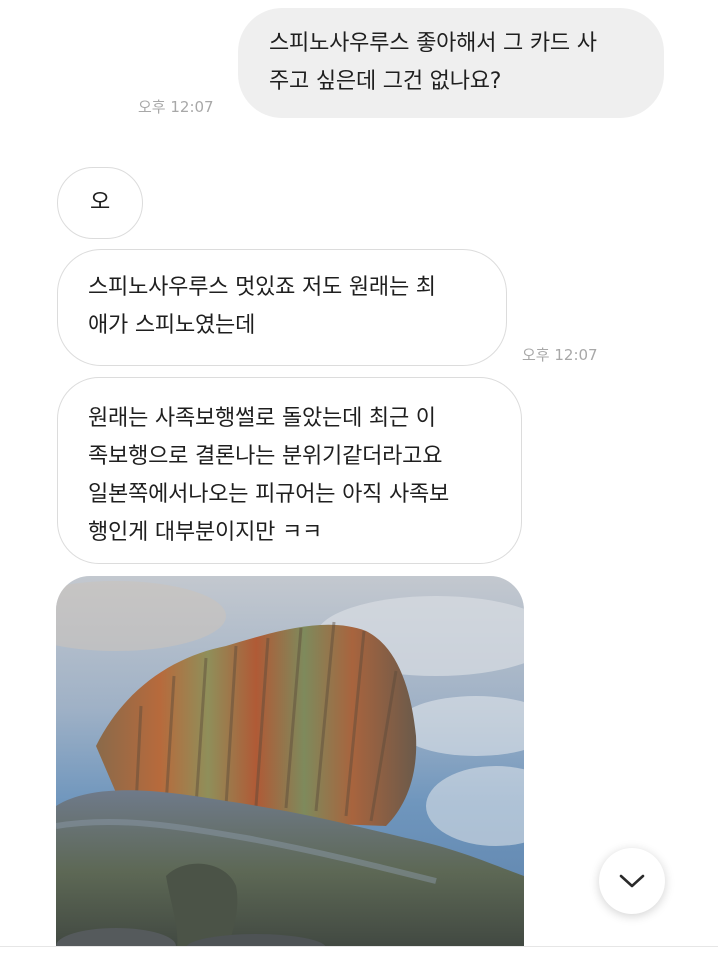 The image size is (718, 955). Describe the element at coordinates (205, 532) in the screenshot. I see `message-text-line: 행인게 대부분이지만 ㅋㅋ` at that location.